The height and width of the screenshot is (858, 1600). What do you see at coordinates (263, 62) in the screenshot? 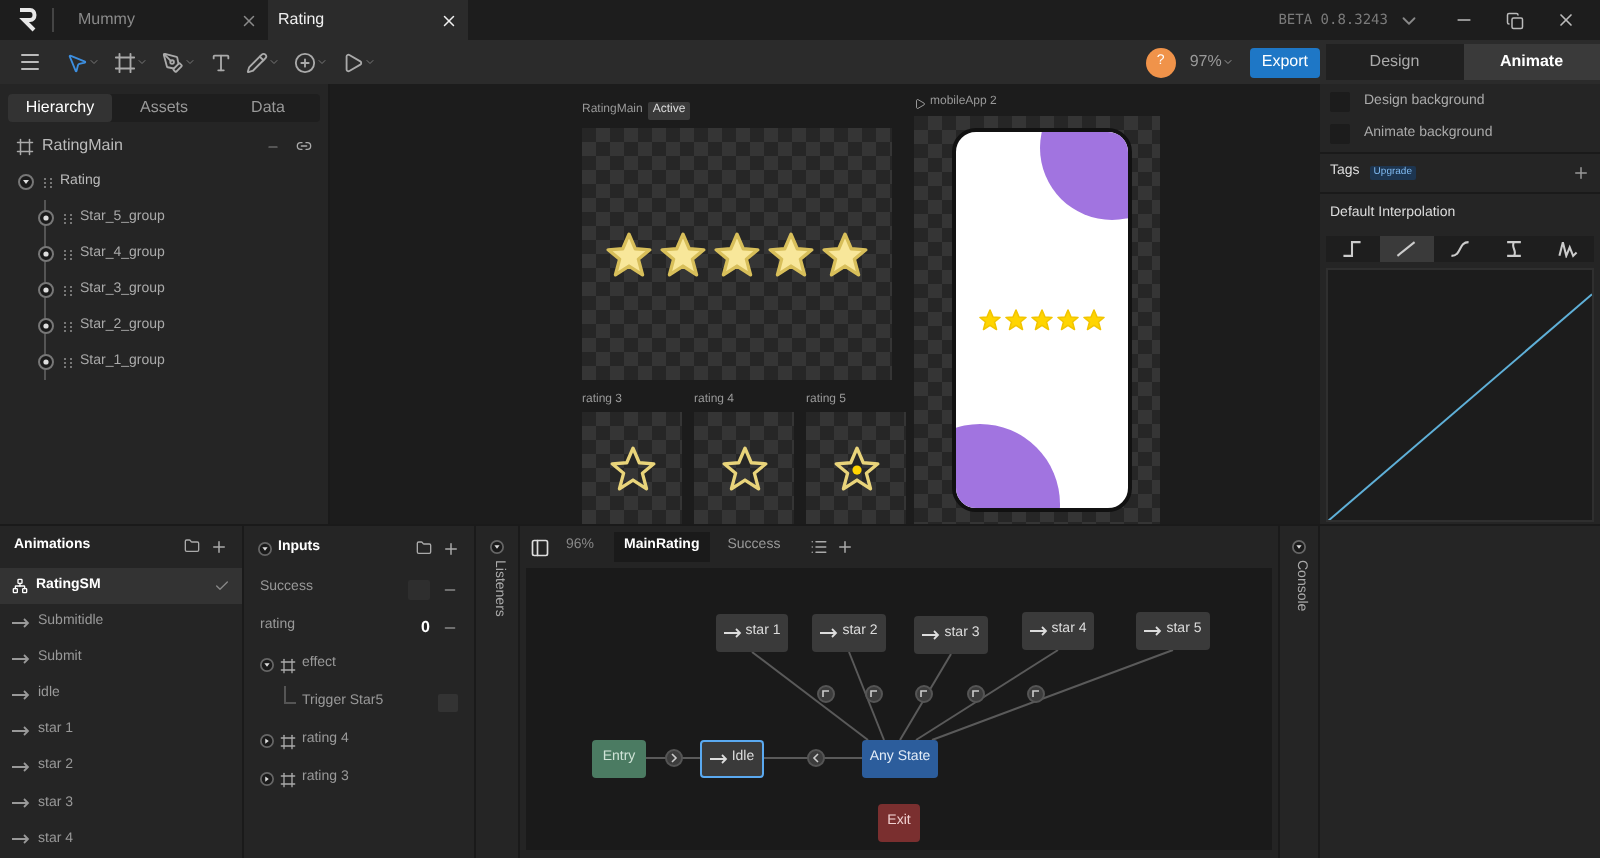
I see `pencil-tool-button` at bounding box center [263, 62].